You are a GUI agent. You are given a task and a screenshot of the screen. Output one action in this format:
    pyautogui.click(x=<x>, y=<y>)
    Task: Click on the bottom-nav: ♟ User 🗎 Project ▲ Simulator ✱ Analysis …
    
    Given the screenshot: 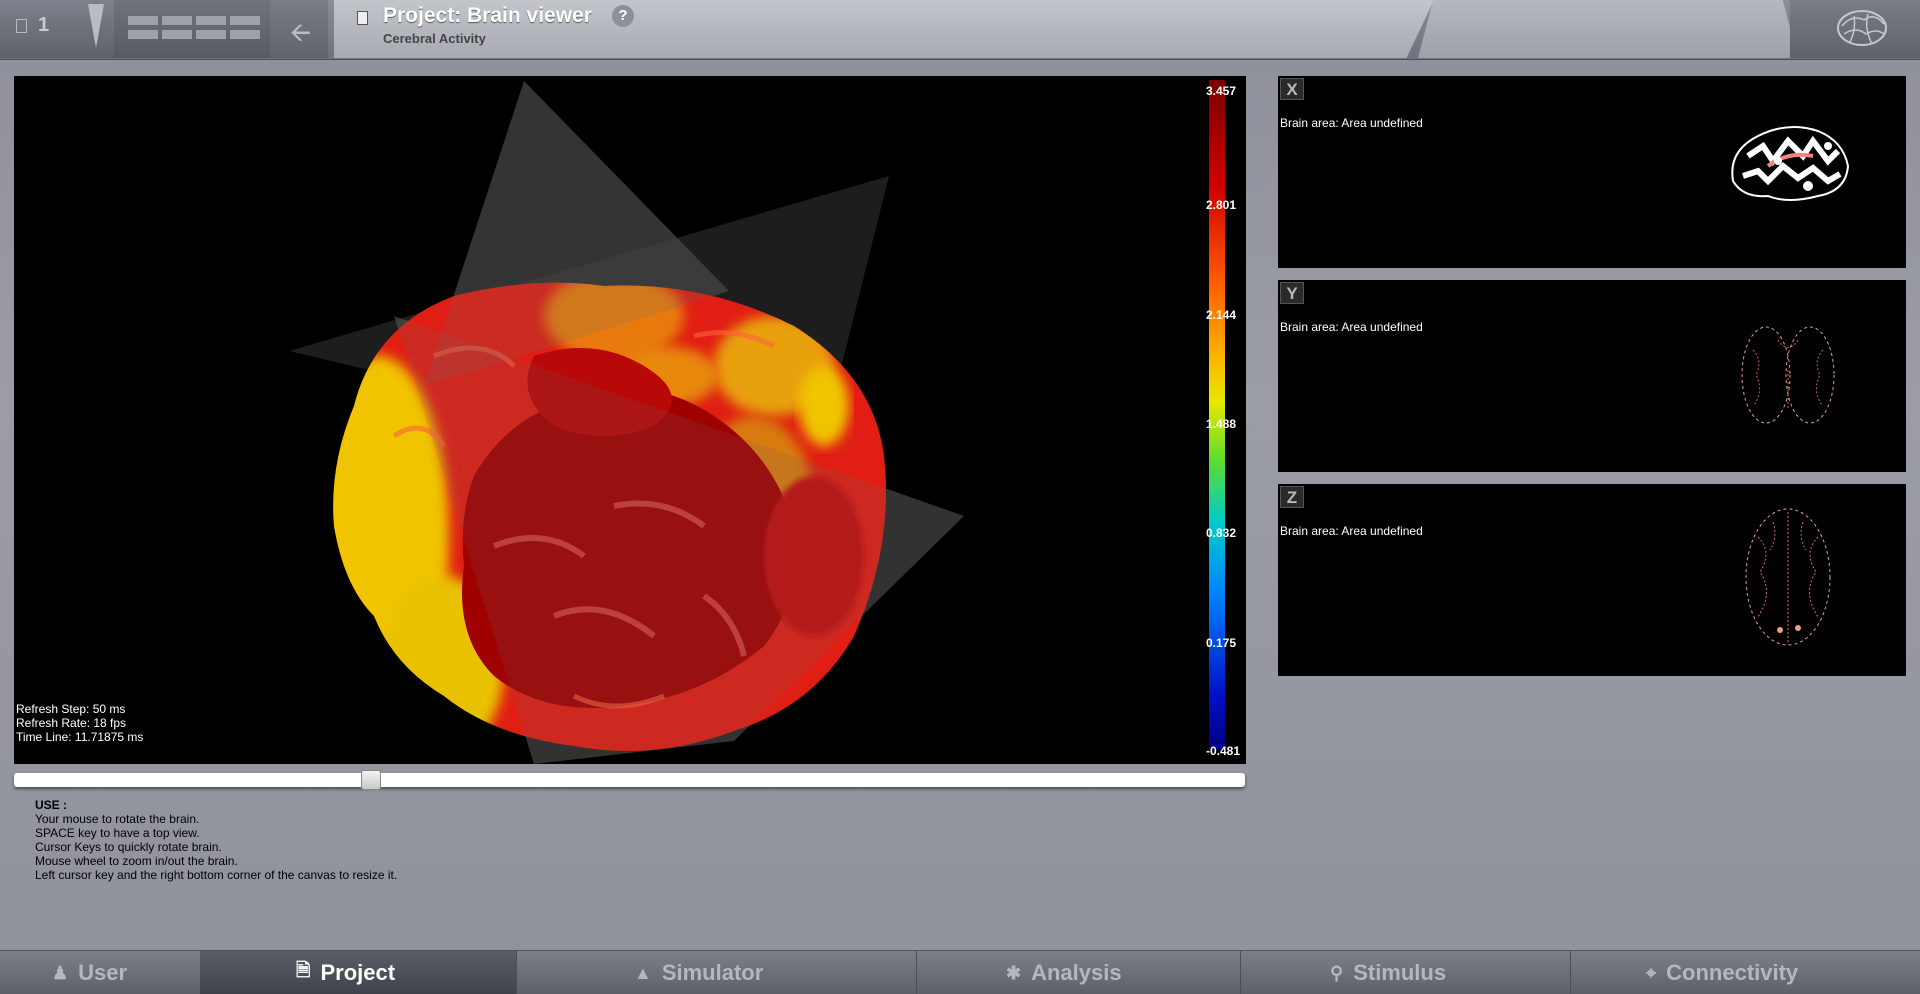 What is the action you would take?
    pyautogui.click(x=960, y=972)
    